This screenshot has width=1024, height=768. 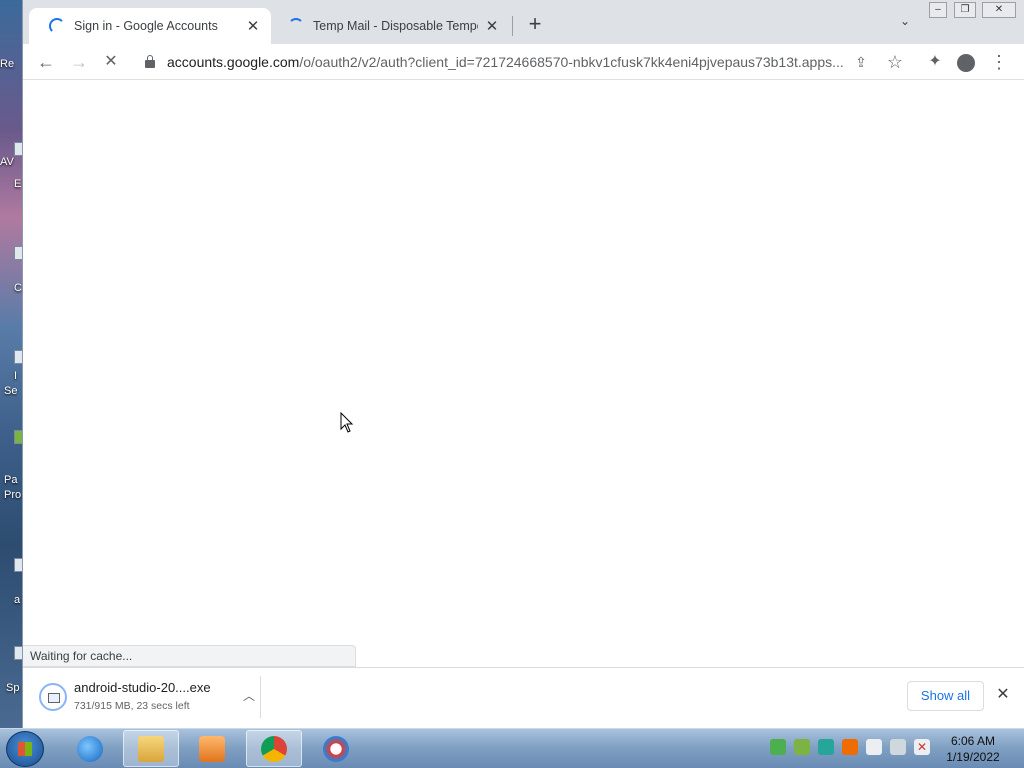 I want to click on security-tray-icon, so click(x=778, y=747).